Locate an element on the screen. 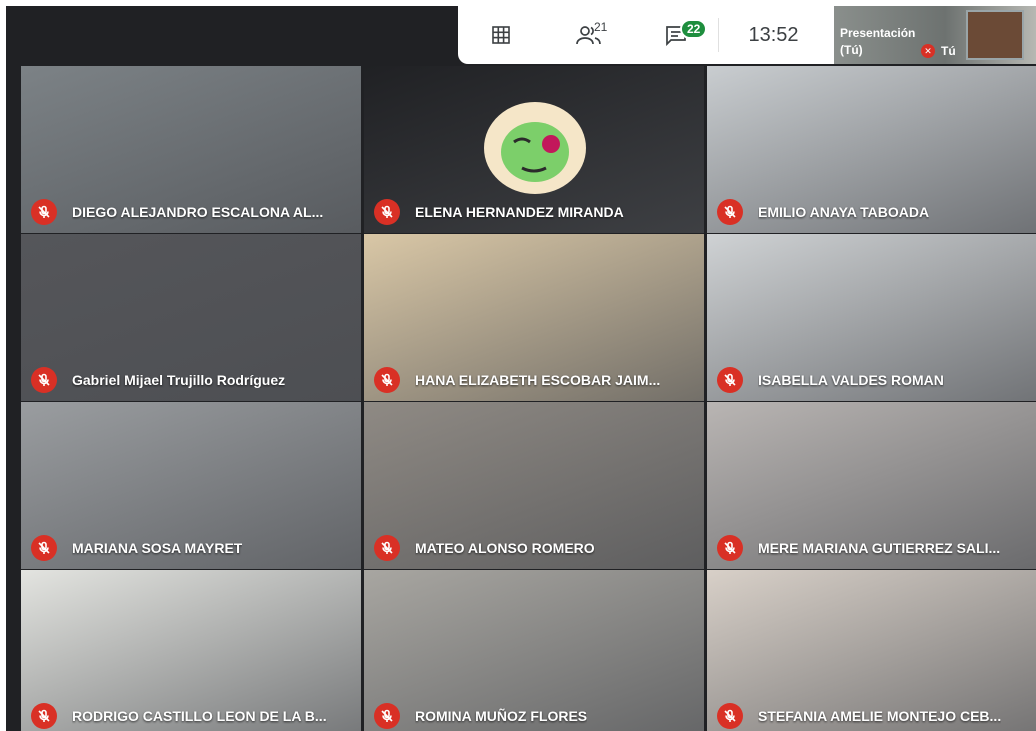 The width and height of the screenshot is (1036, 731). participant-name: Gabriel Mijael Trujillo Rodríguez is located at coordinates (179, 380).